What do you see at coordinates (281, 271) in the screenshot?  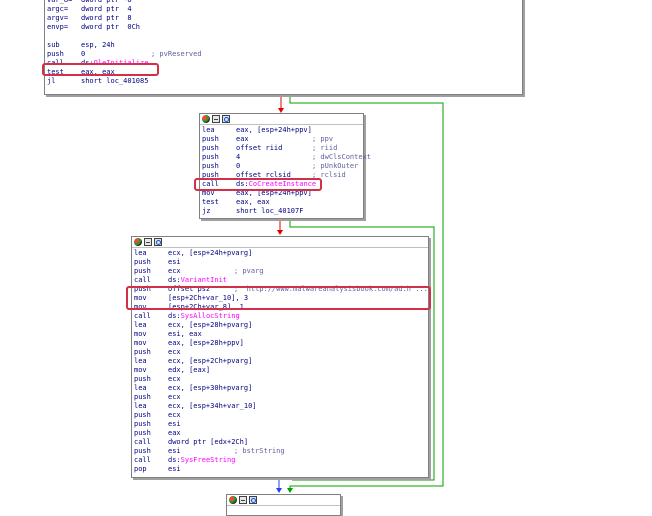 I see `asm-line: push ecx ; pvarg` at bounding box center [281, 271].